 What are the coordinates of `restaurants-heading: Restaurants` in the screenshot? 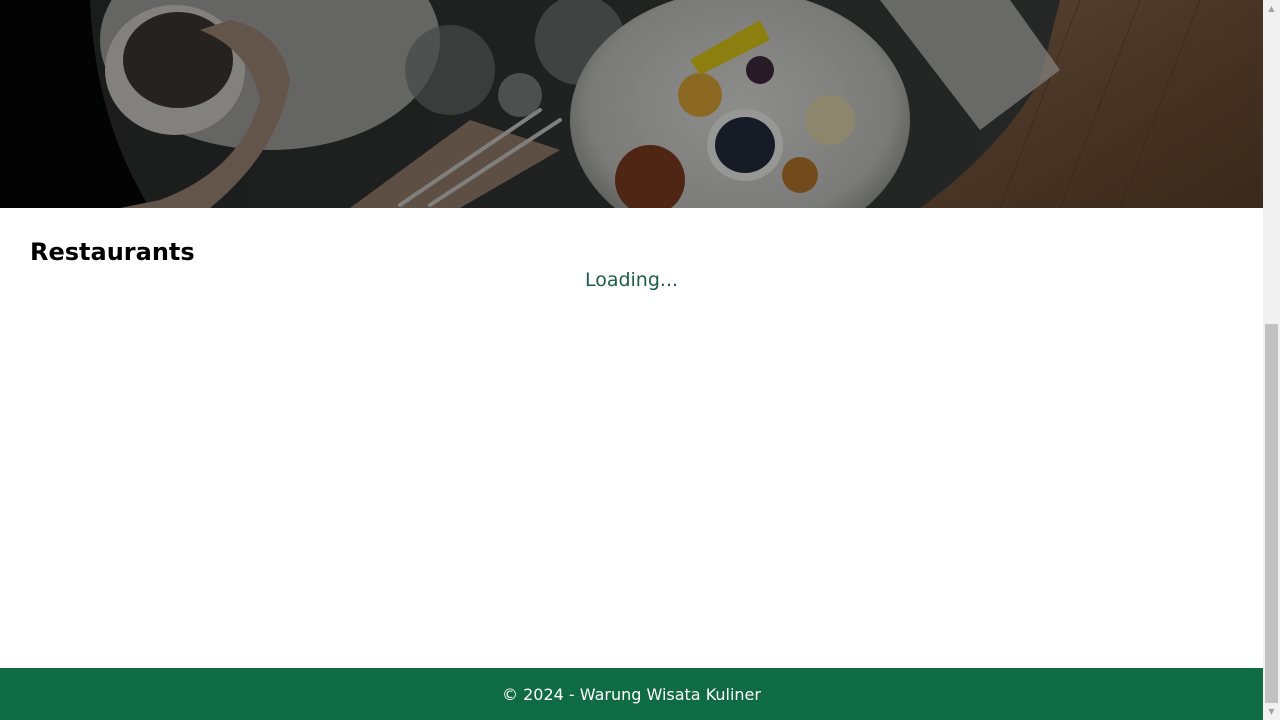 It's located at (112, 252).